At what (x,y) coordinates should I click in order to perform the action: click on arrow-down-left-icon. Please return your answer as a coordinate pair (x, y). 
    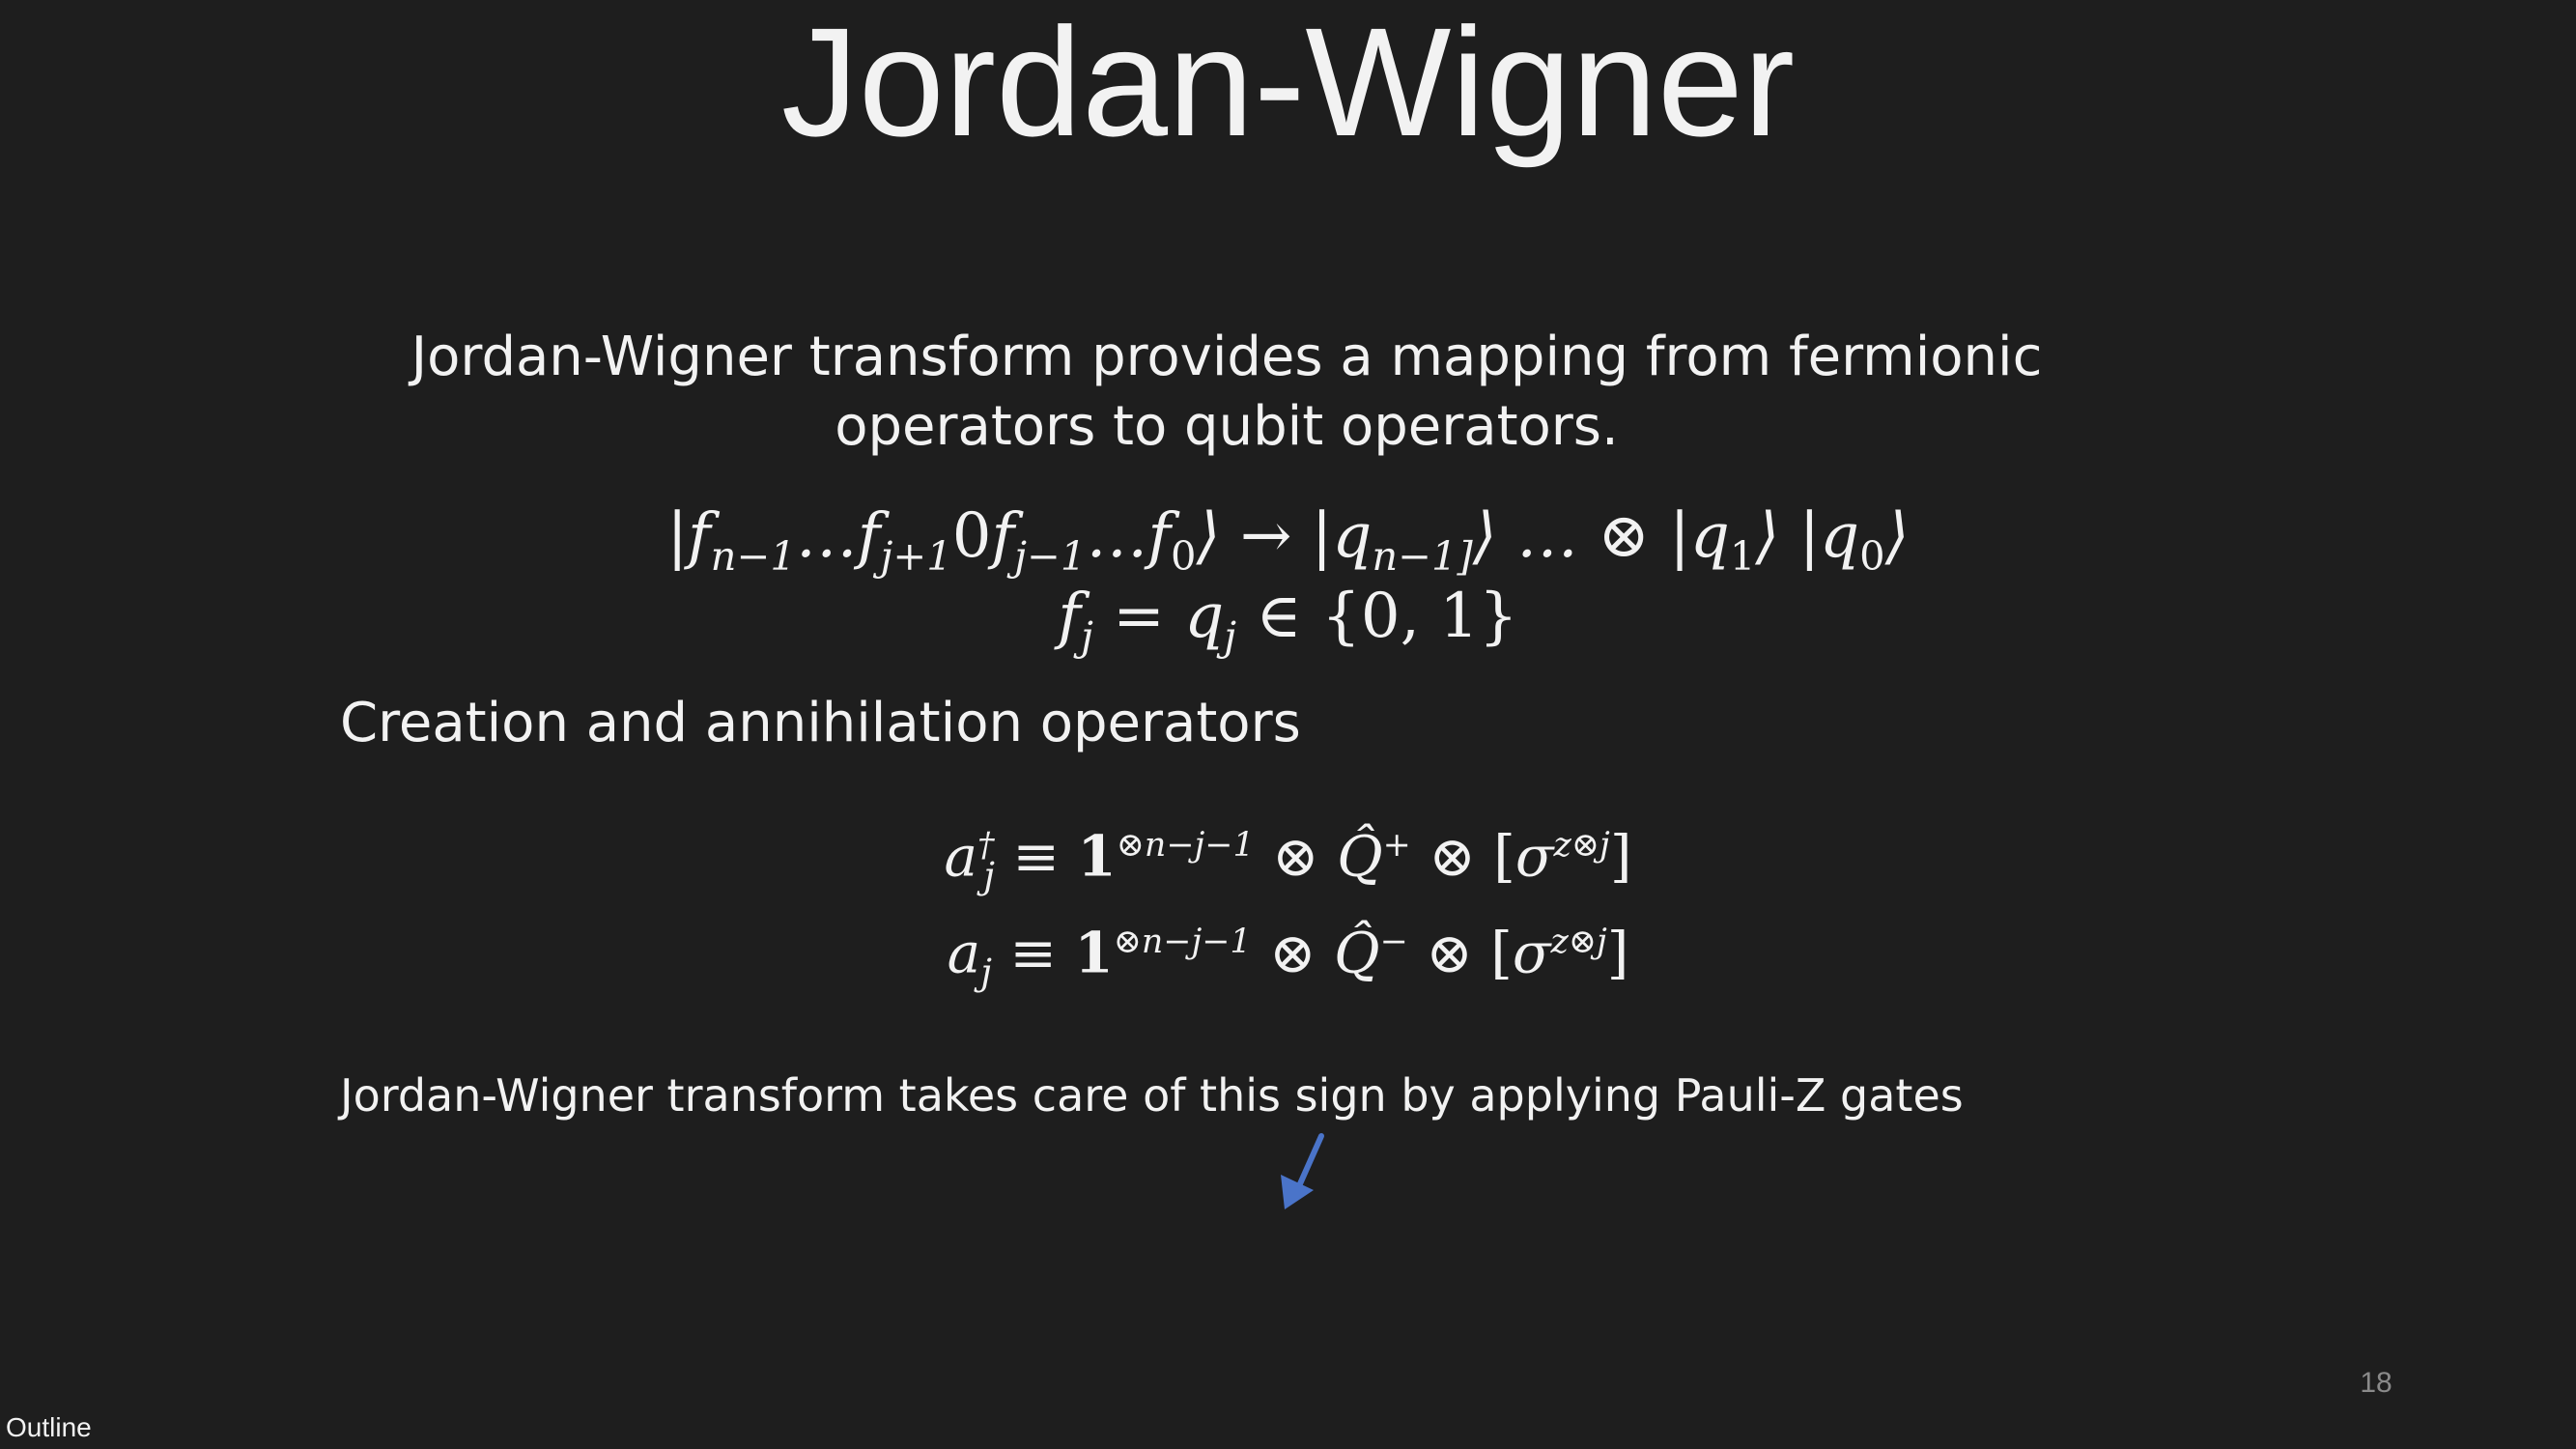
    Looking at the image, I should click on (1302, 1171).